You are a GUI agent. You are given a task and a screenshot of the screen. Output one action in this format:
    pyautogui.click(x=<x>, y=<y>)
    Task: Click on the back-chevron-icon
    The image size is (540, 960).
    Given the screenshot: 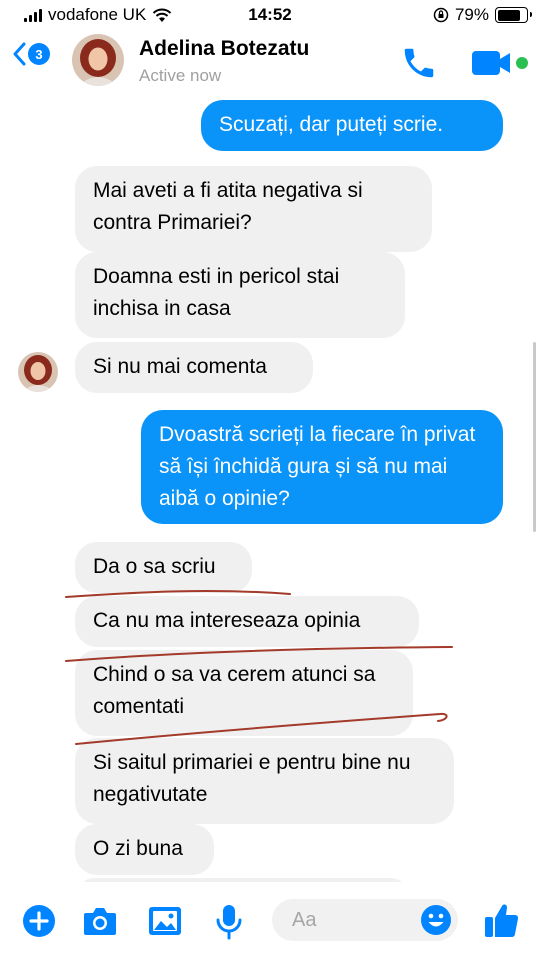 What is the action you would take?
    pyautogui.click(x=19, y=54)
    